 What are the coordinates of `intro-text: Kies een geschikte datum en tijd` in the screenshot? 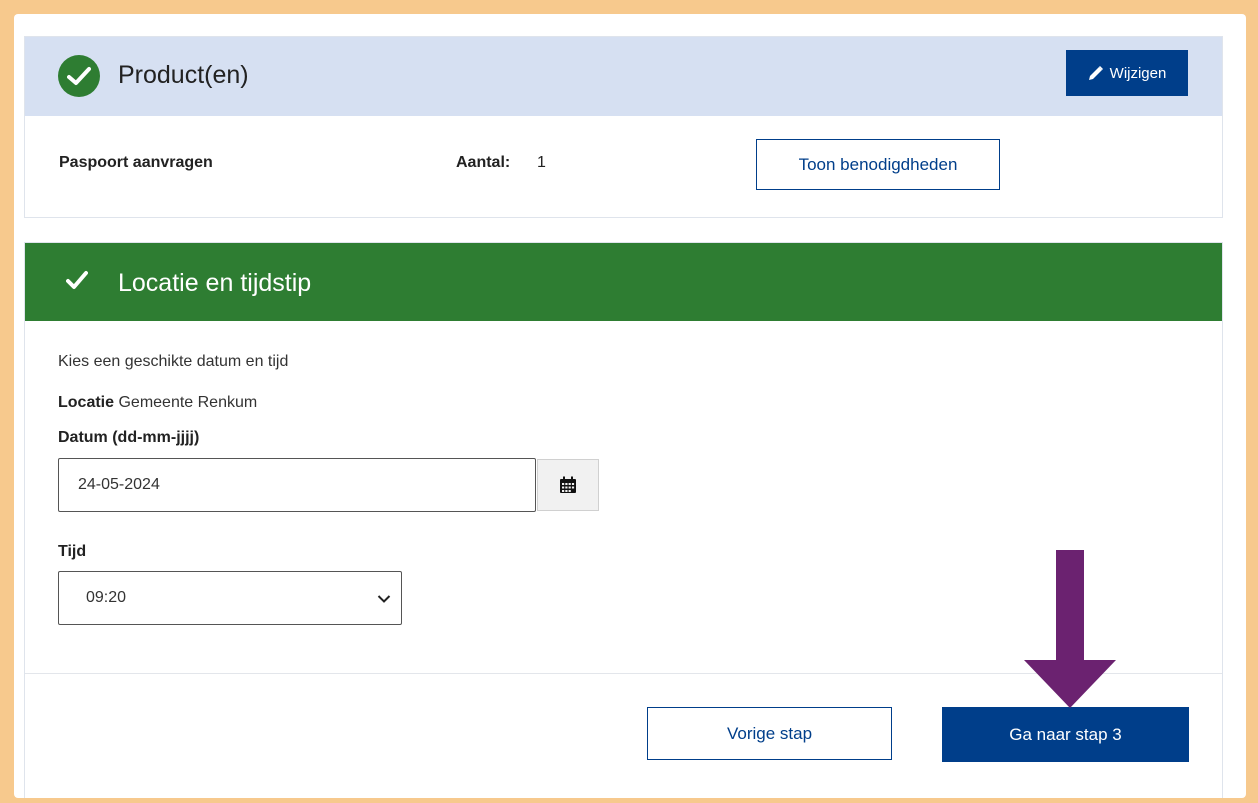 It's located at (173, 361).